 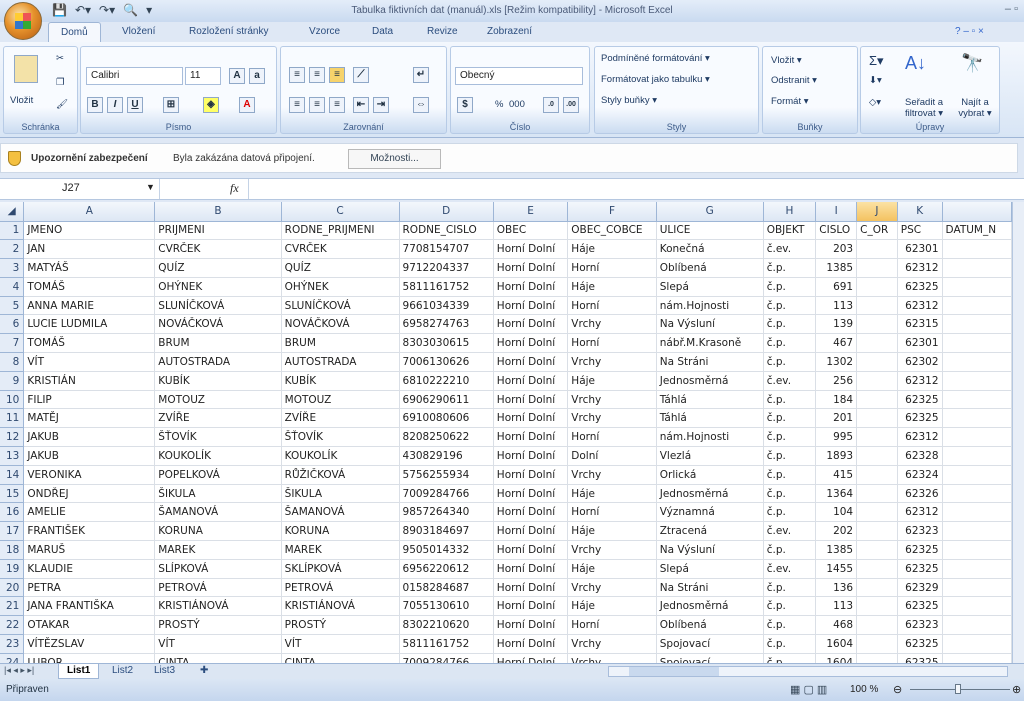 What do you see at coordinates (12, 456) in the screenshot?
I see `row-header: 13` at bounding box center [12, 456].